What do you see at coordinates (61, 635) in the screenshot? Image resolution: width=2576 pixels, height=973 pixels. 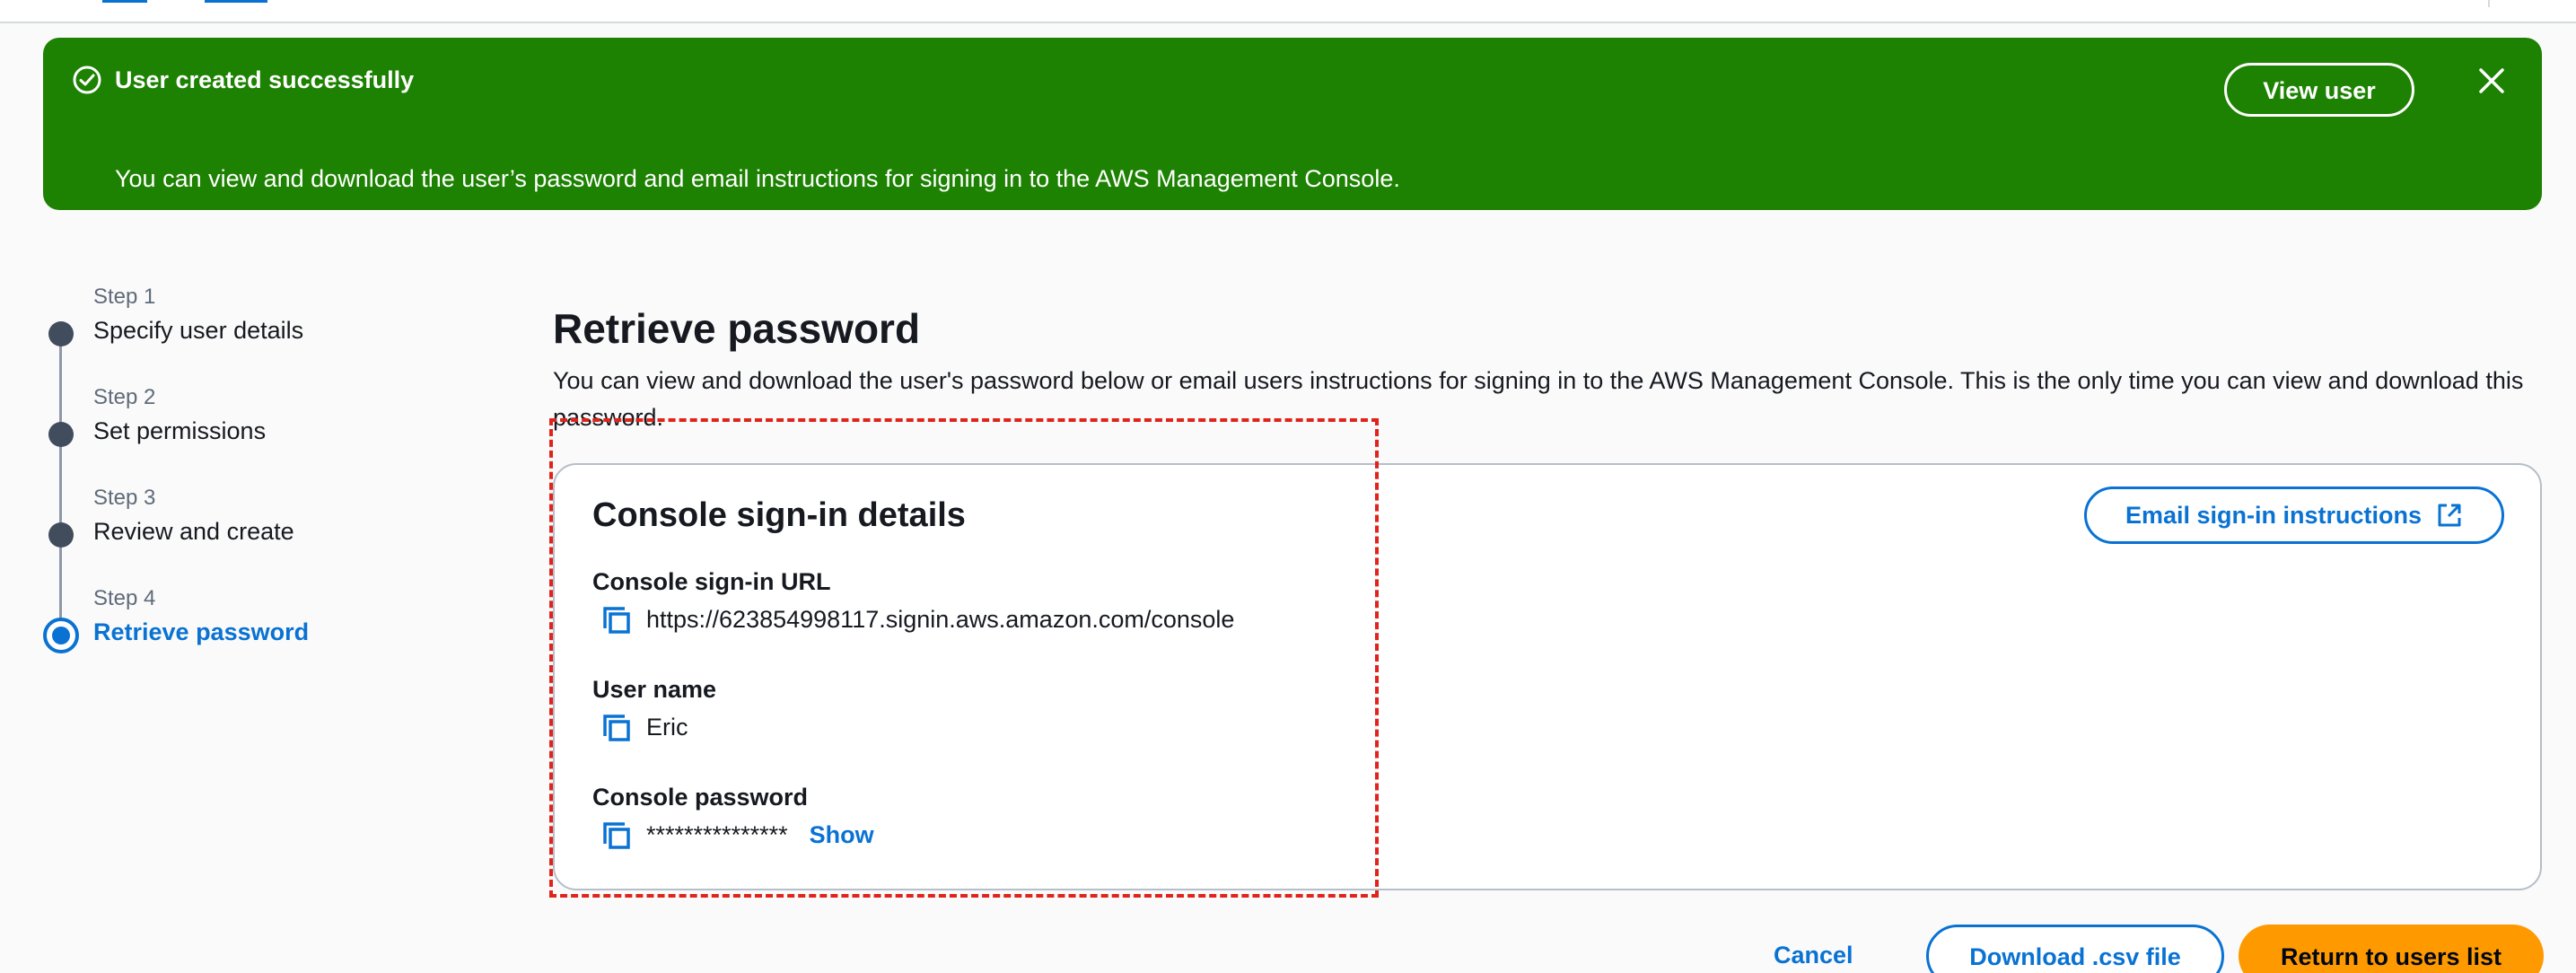 I see `current-step-indicator-icon` at bounding box center [61, 635].